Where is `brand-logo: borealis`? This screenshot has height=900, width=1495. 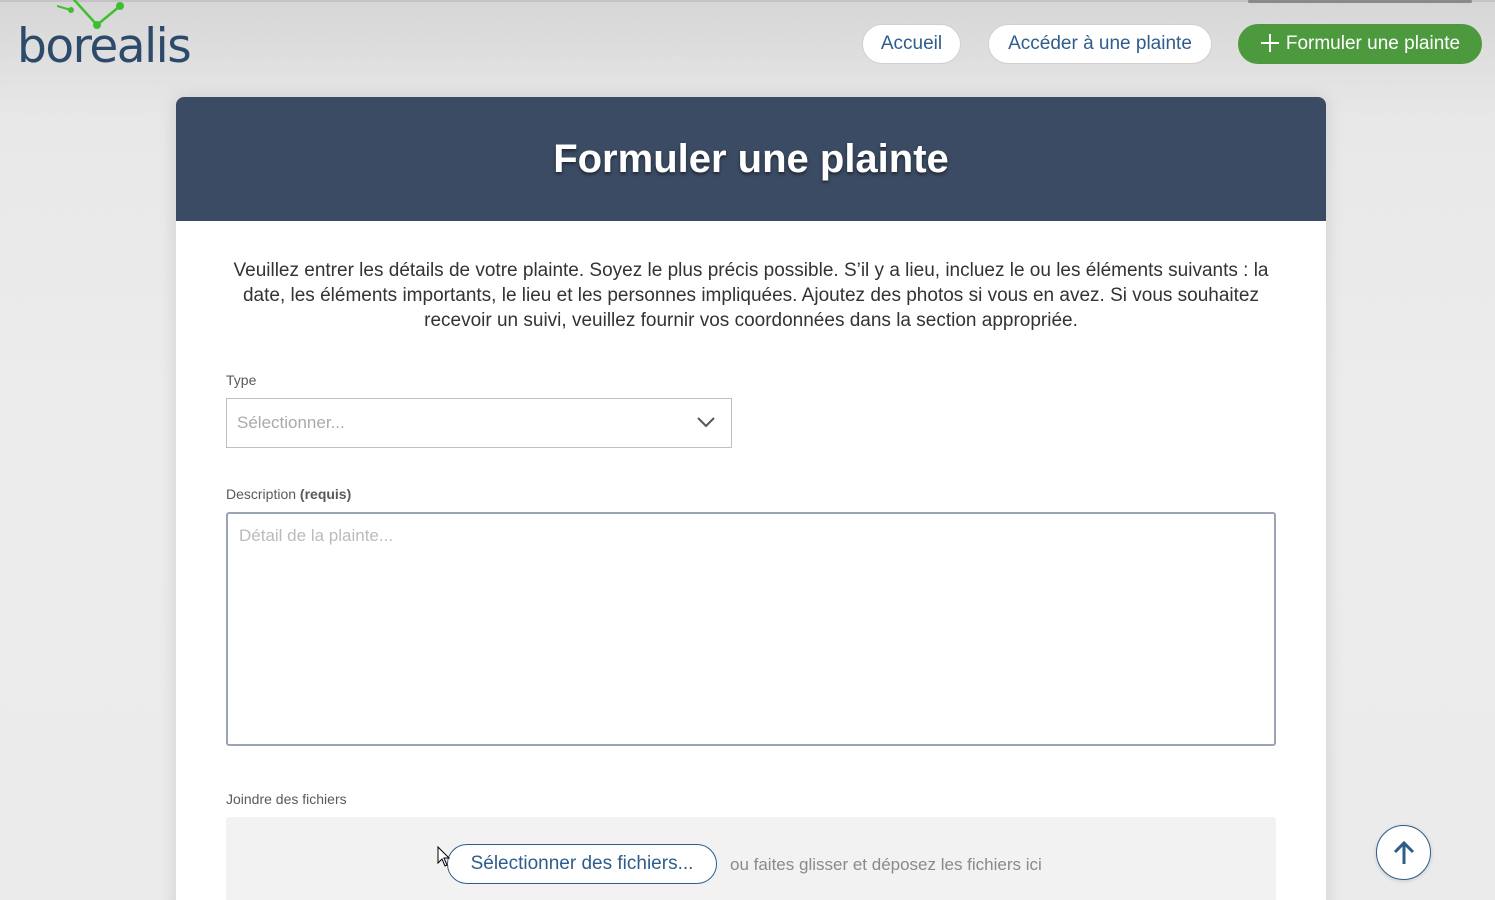
brand-logo: borealis is located at coordinates (104, 37).